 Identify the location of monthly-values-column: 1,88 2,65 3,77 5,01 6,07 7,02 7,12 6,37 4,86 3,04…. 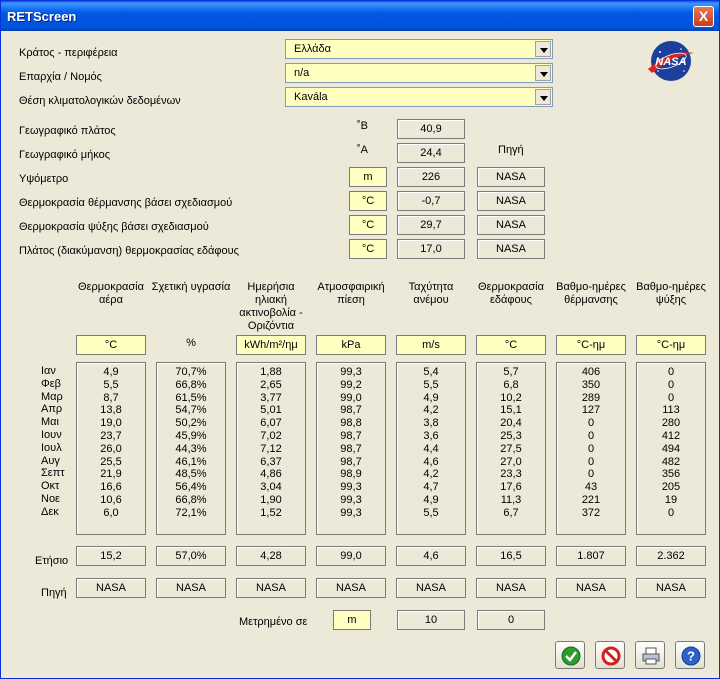
(271, 448).